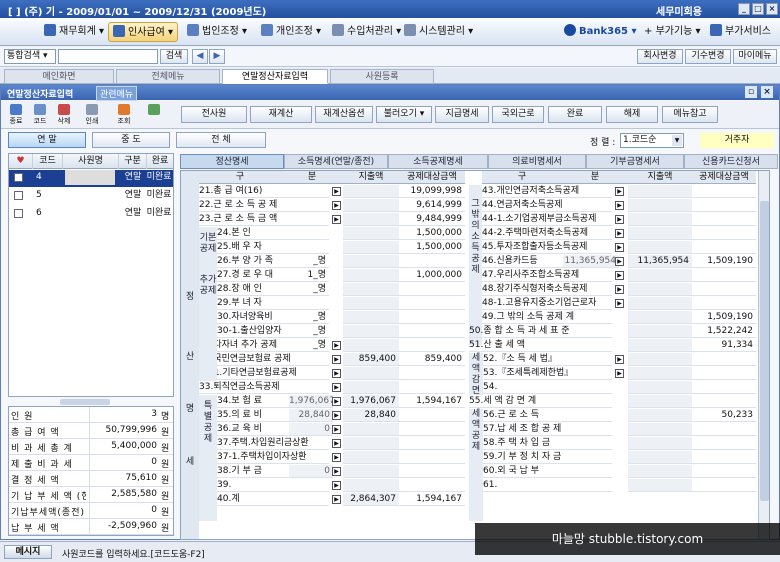  I want to click on menu-revenue: 수입처관리 ▾, so click(366, 32).